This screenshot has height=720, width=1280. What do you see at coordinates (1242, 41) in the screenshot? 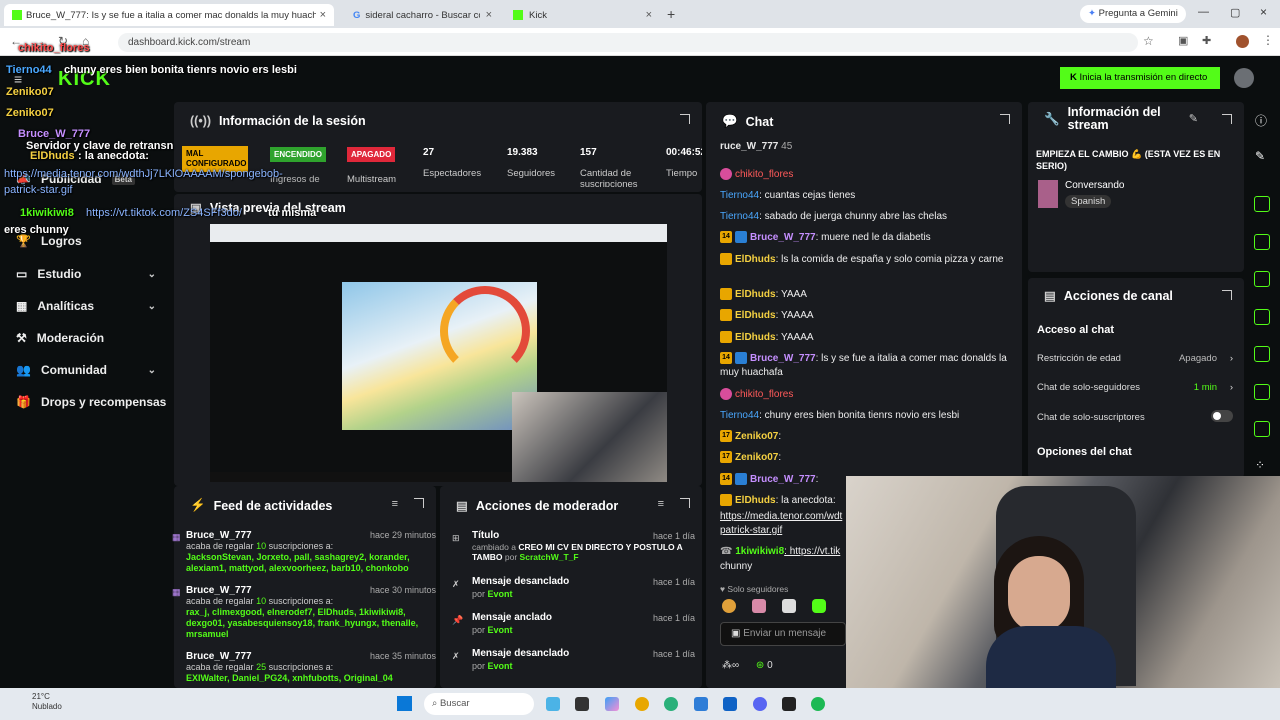
I see `avatar` at bounding box center [1242, 41].